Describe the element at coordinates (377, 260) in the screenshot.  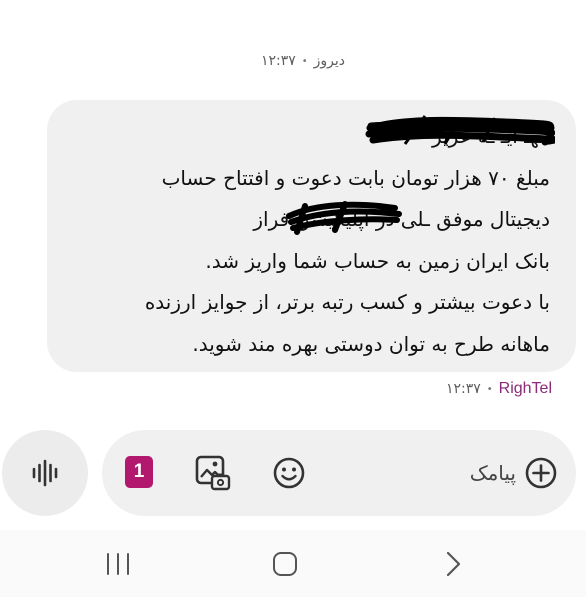
I see `message-line: بانک ایران زمین به حساب شما واریز شد.` at that location.